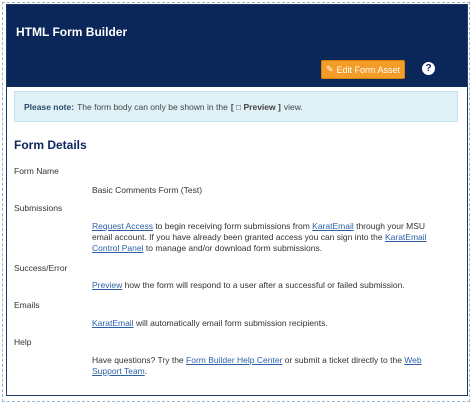 The width and height of the screenshot is (474, 406). What do you see at coordinates (122, 226) in the screenshot?
I see `request-access-link: Request Access` at bounding box center [122, 226].